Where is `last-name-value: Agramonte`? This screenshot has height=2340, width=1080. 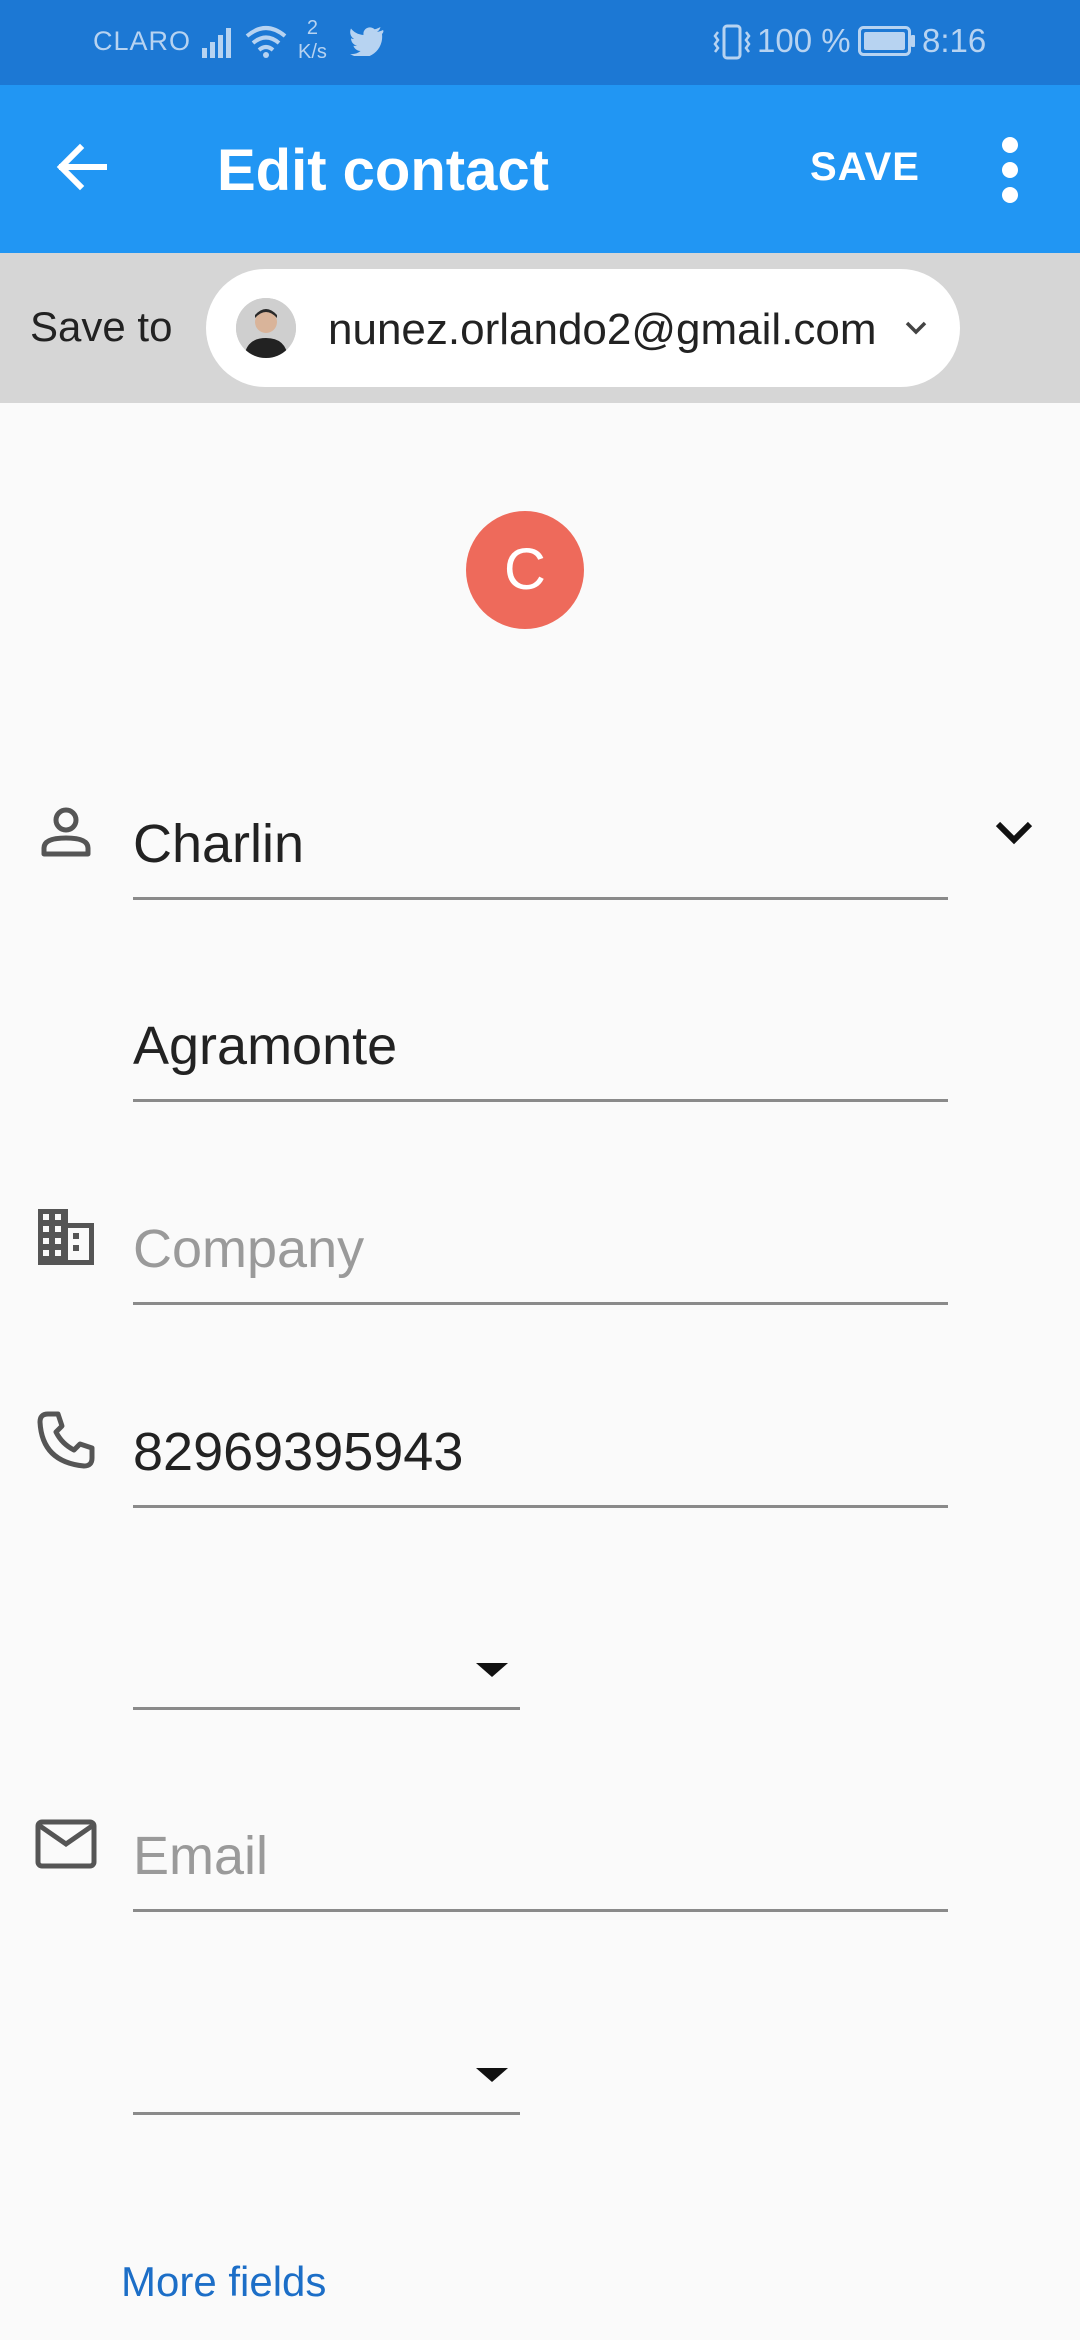
last-name-value: Agramonte is located at coordinates (265, 1046).